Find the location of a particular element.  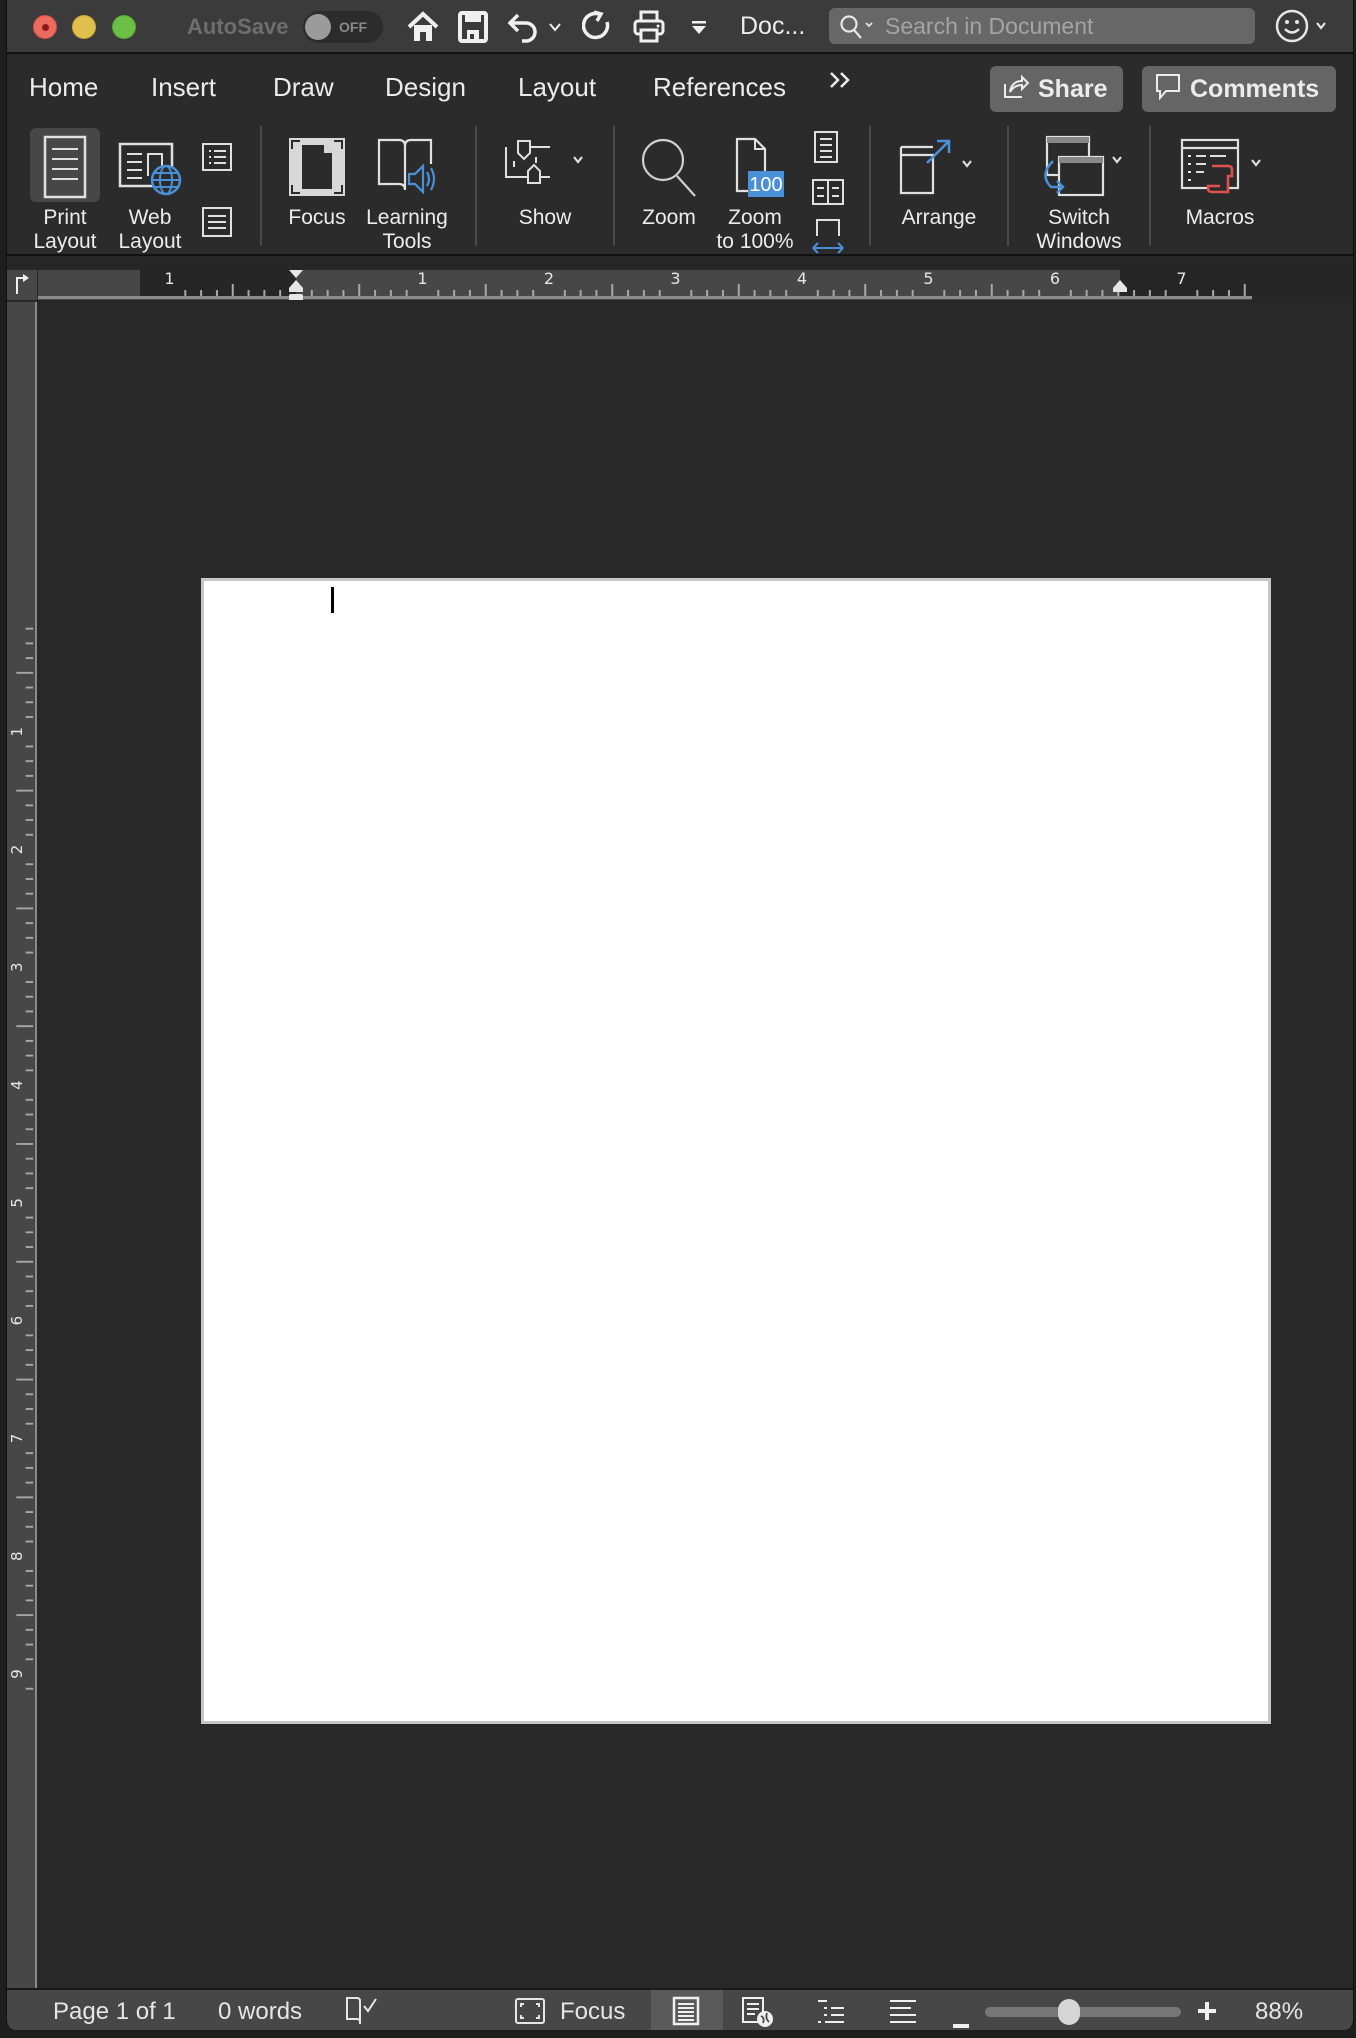

maximize-window-button is located at coordinates (124, 27).